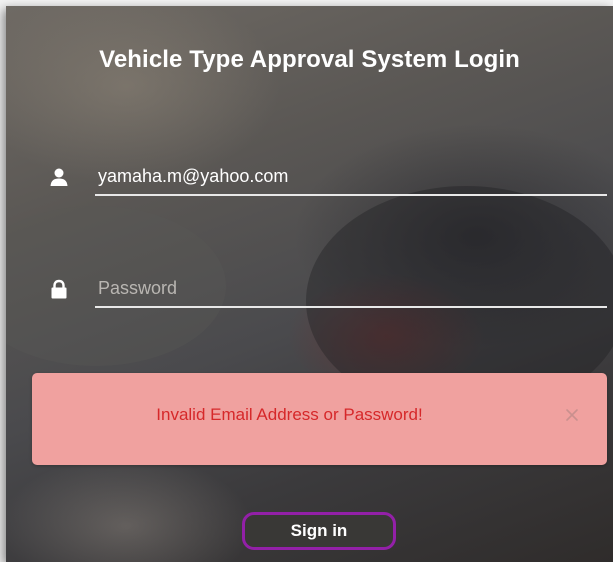 The width and height of the screenshot is (613, 562). Describe the element at coordinates (59, 289) in the screenshot. I see `lock-icon` at that location.